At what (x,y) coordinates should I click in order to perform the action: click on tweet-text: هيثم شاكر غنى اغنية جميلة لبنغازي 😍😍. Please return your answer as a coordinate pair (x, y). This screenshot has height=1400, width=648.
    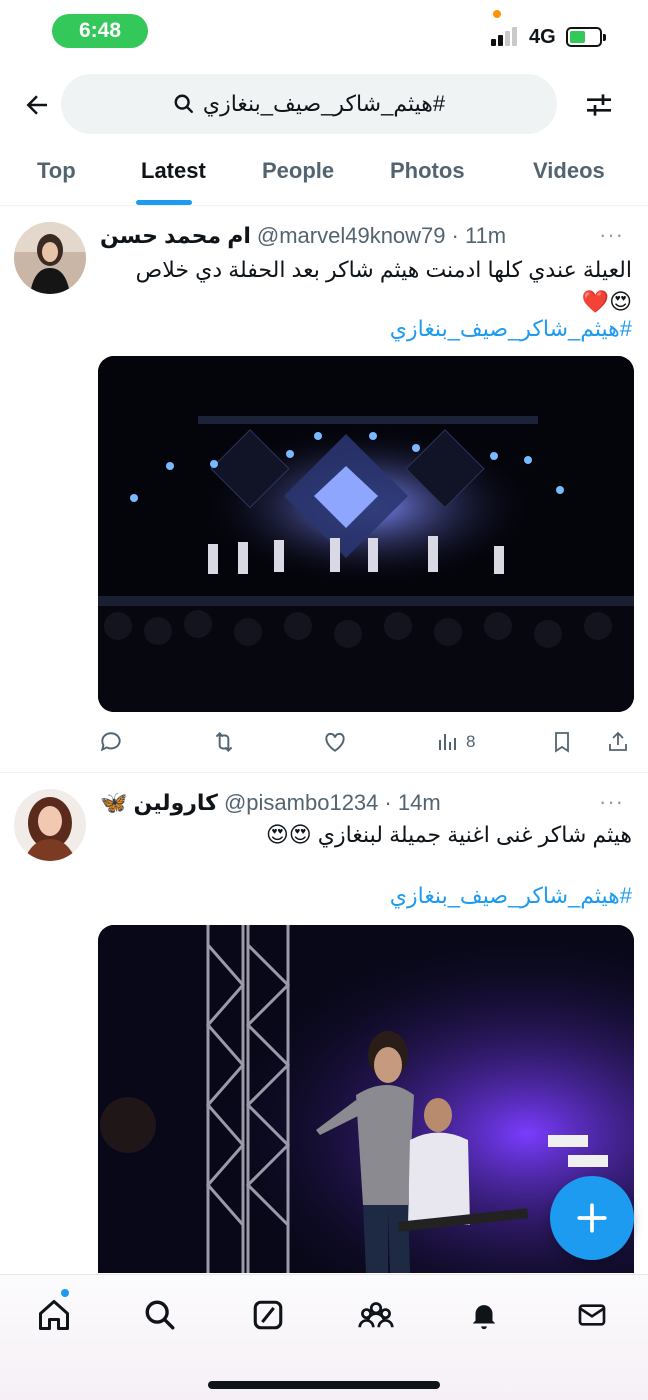
    Looking at the image, I should click on (448, 834).